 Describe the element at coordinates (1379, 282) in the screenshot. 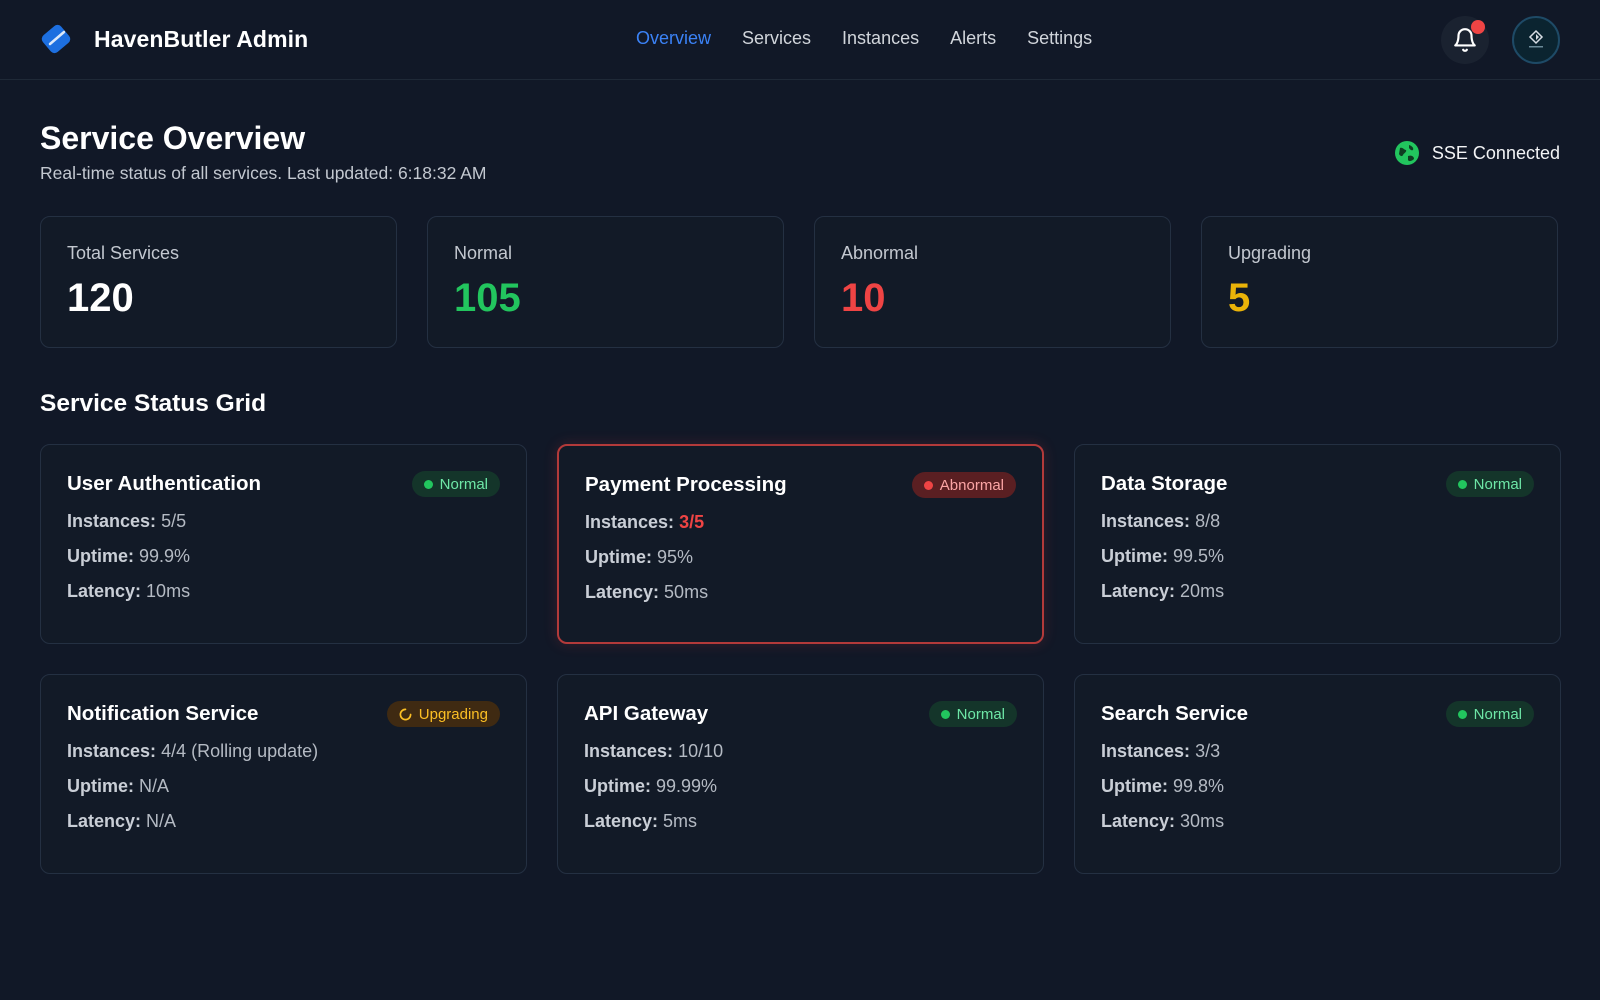

I see `stat-card-upgrading: Upgrading 5` at that location.